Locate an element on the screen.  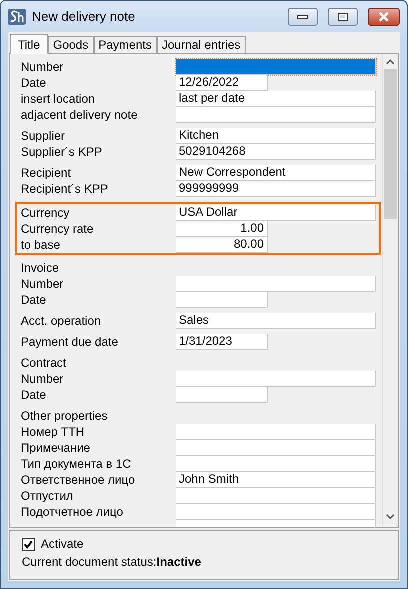
field-label: Currency is located at coordinates (45, 213).